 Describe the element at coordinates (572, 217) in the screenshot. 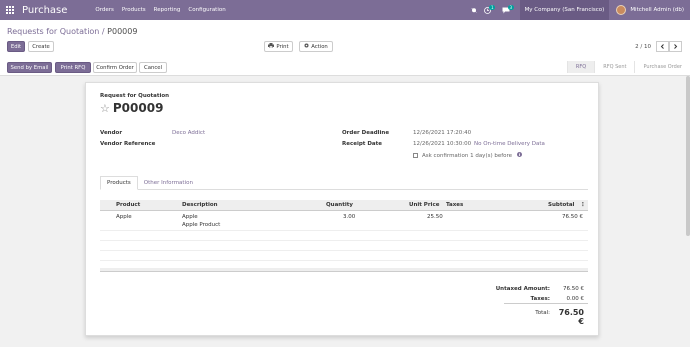

I see `cell-subtotal: 76.50 €` at that location.